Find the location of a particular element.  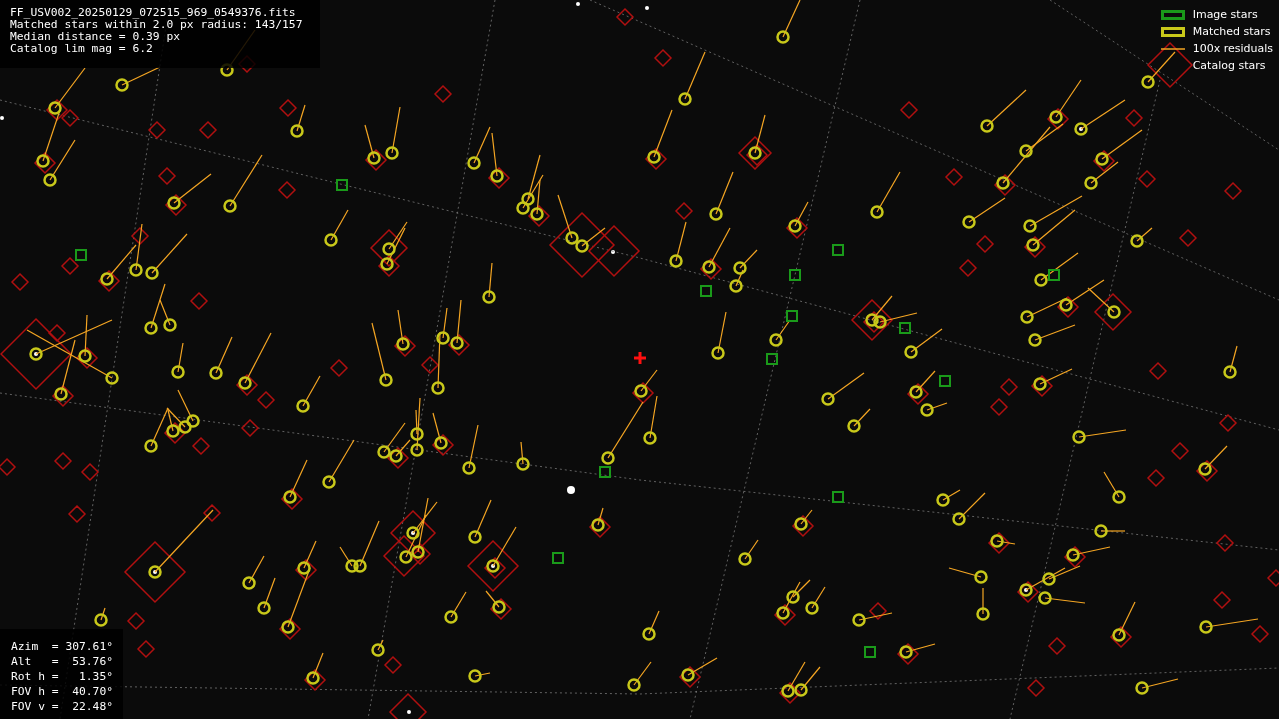

info-text: Rot h = 1.35° is located at coordinates (62, 676).